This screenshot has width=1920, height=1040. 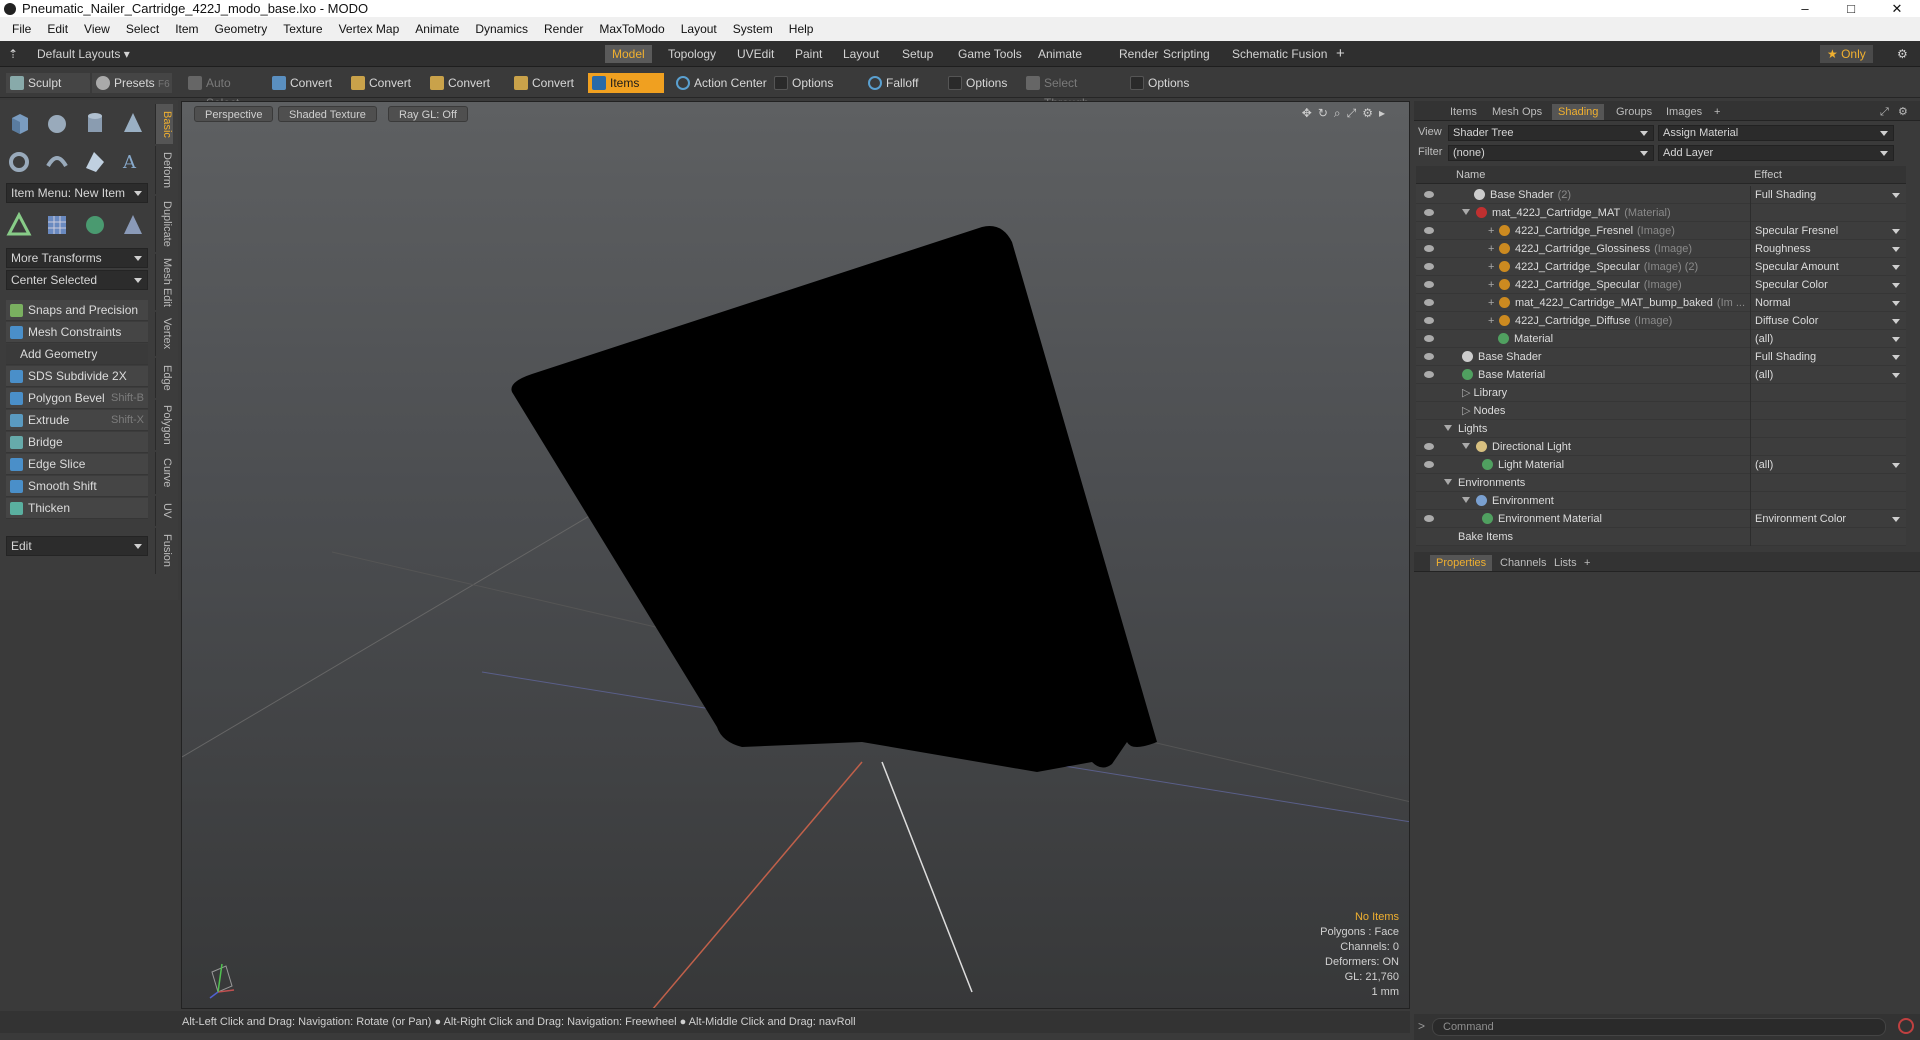 I want to click on edge-slice-button: Edge Slice, so click(x=77, y=464).